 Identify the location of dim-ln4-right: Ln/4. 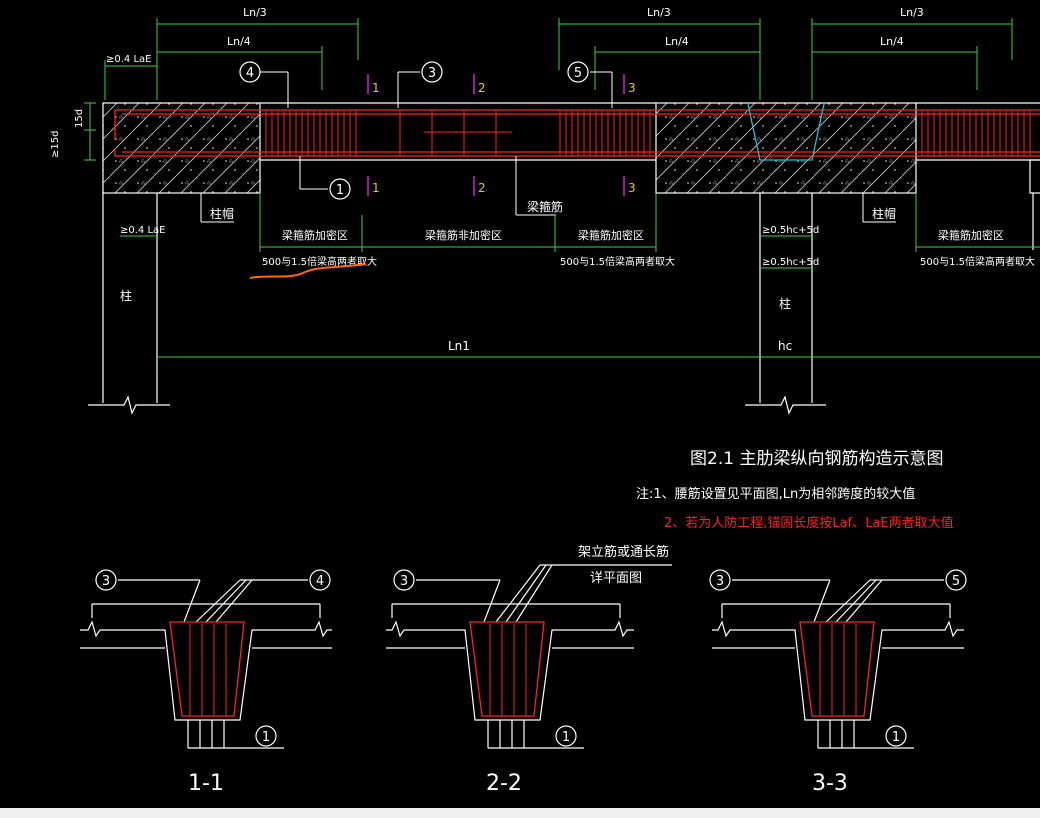
(892, 41).